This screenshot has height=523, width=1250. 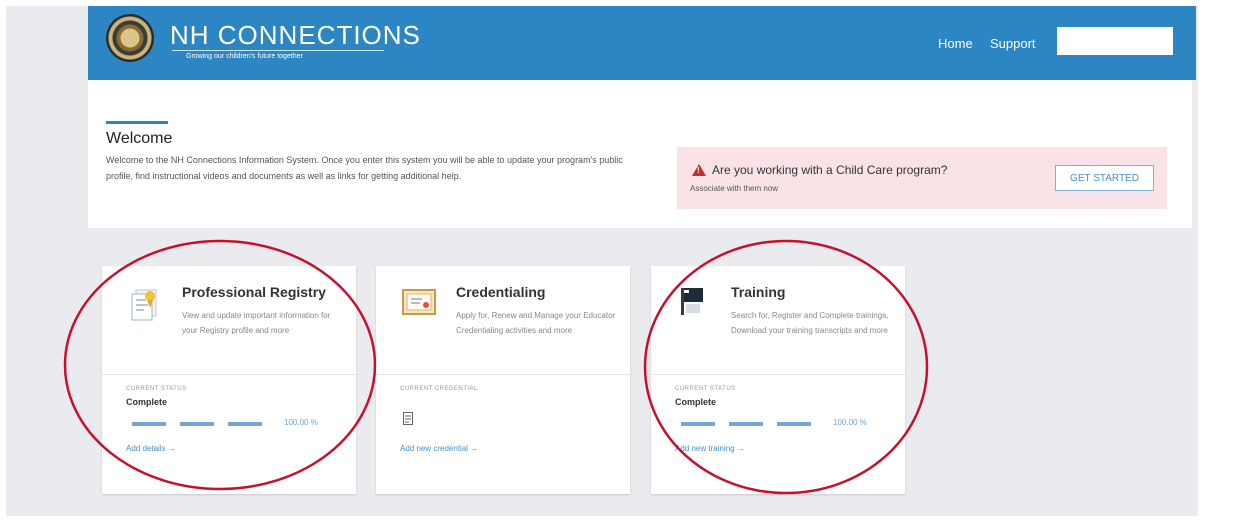 What do you see at coordinates (130, 38) in the screenshot?
I see `state-seal-icon` at bounding box center [130, 38].